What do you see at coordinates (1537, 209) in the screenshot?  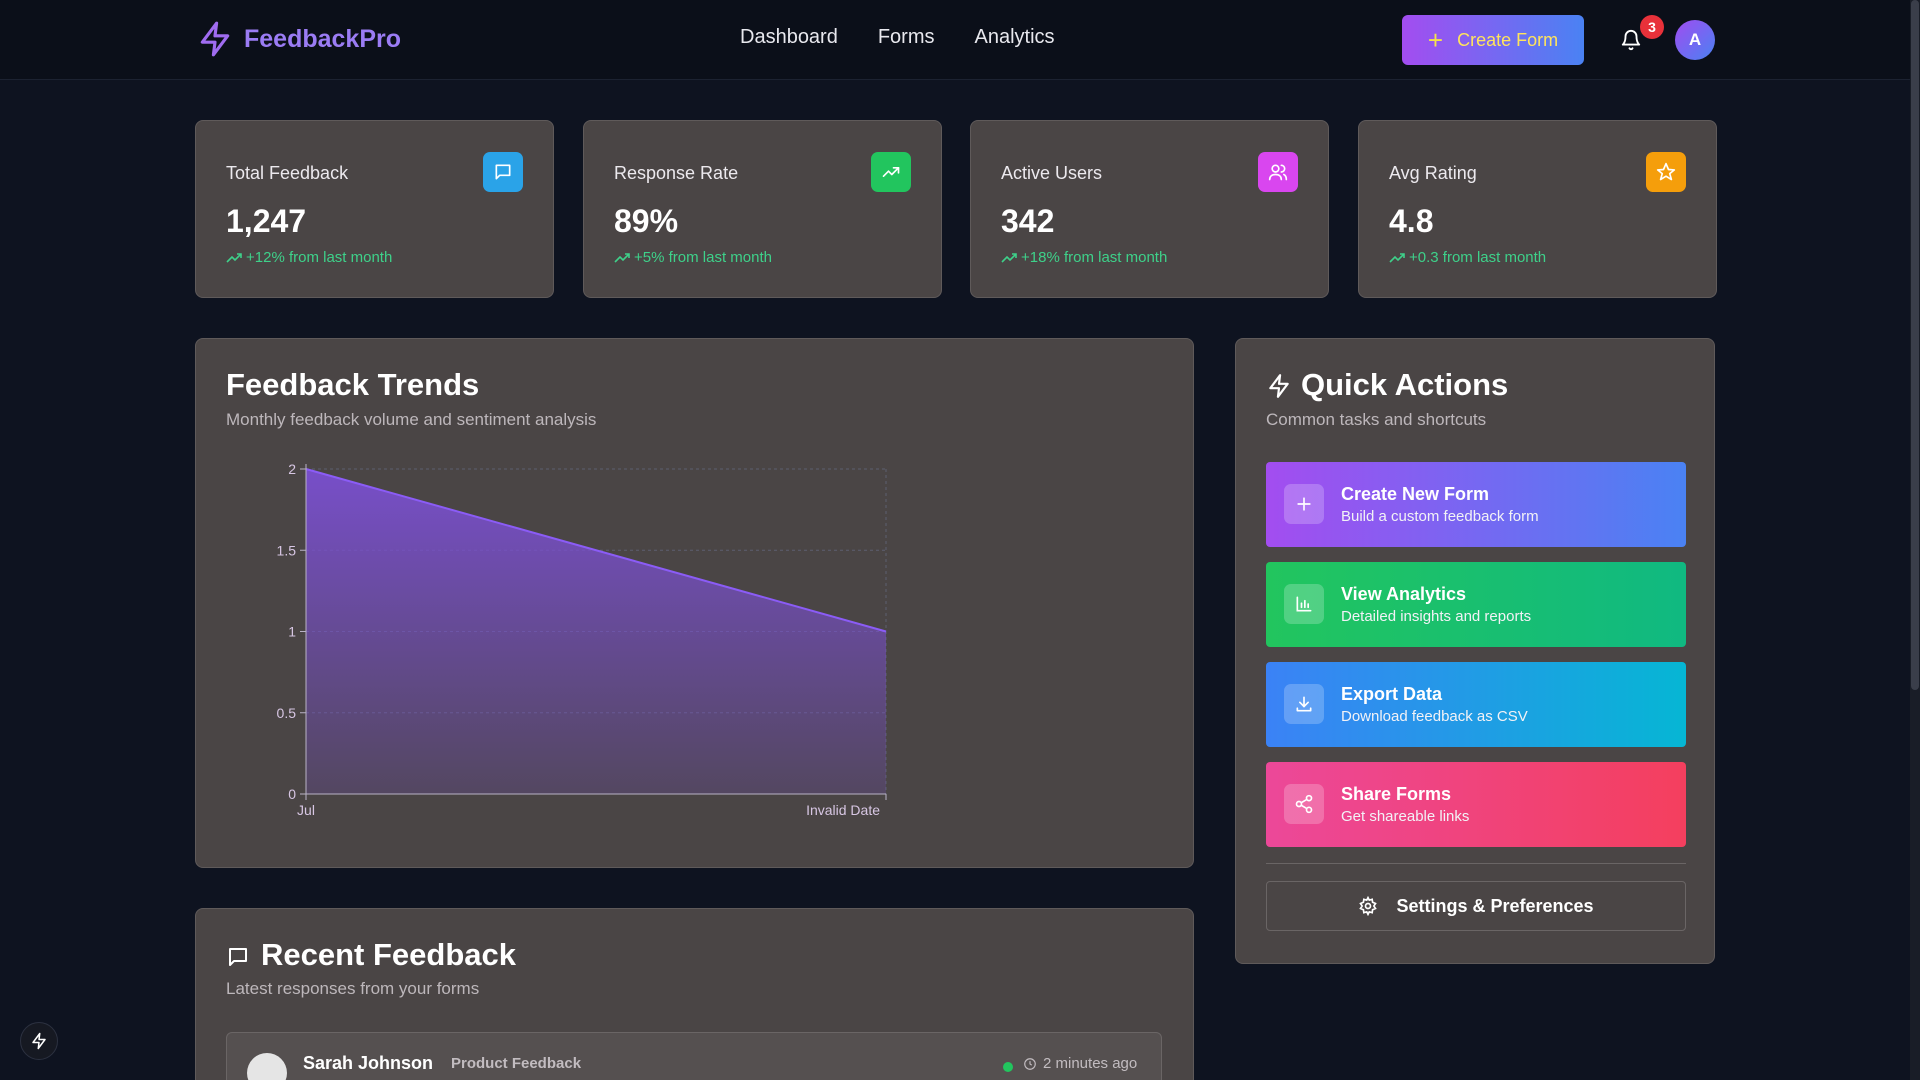 I see `stat-card-avg-rating: Avg Rating 4.8 +0.3 from last month` at bounding box center [1537, 209].